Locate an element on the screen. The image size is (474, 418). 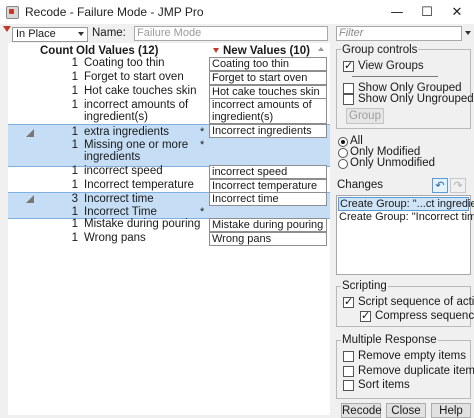
redo-icon: ↷ is located at coordinates (458, 185).